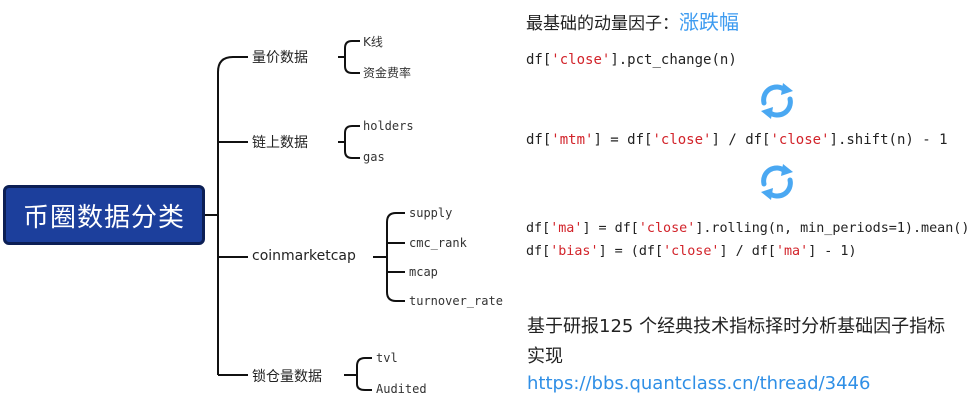 The width and height of the screenshot is (979, 402). Describe the element at coordinates (103, 217) in the screenshot. I see `root-node-label: 币圈数据分类` at that location.